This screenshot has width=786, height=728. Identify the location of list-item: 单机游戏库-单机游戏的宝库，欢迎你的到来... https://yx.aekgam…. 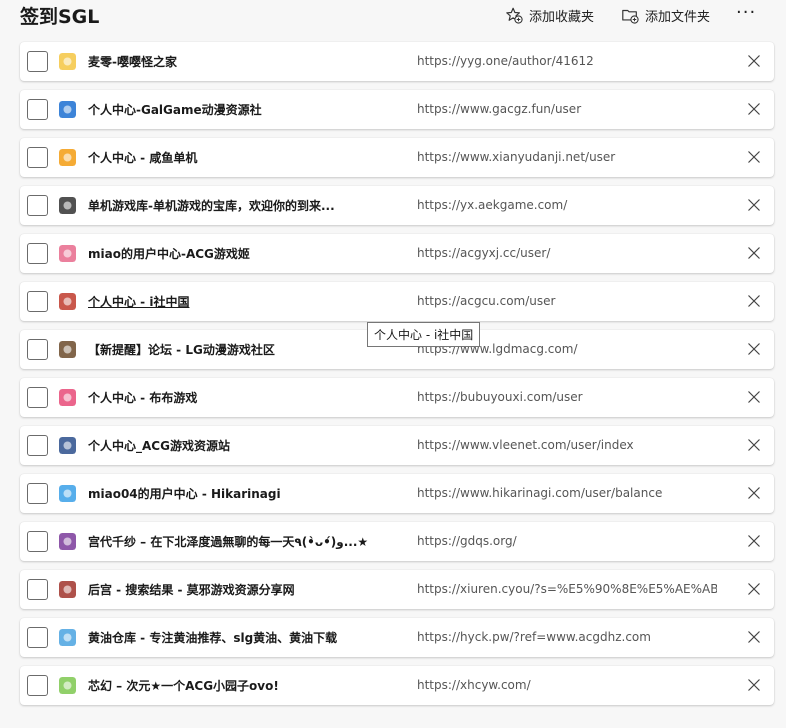
(397, 205).